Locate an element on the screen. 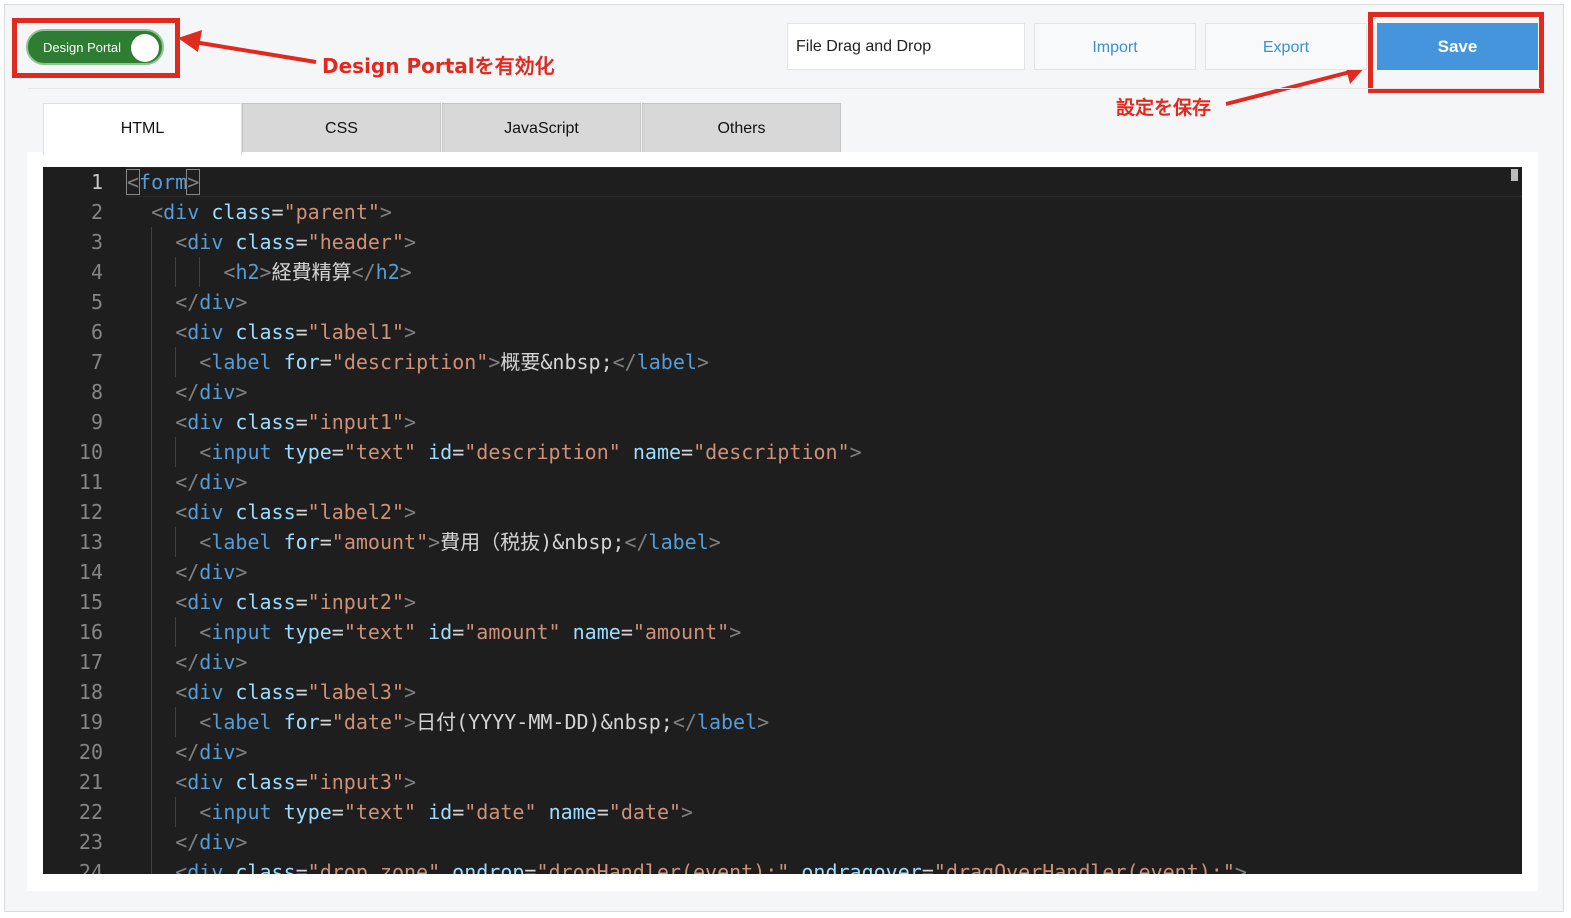  file-drop-zone: File Drag and Drop is located at coordinates (906, 46).